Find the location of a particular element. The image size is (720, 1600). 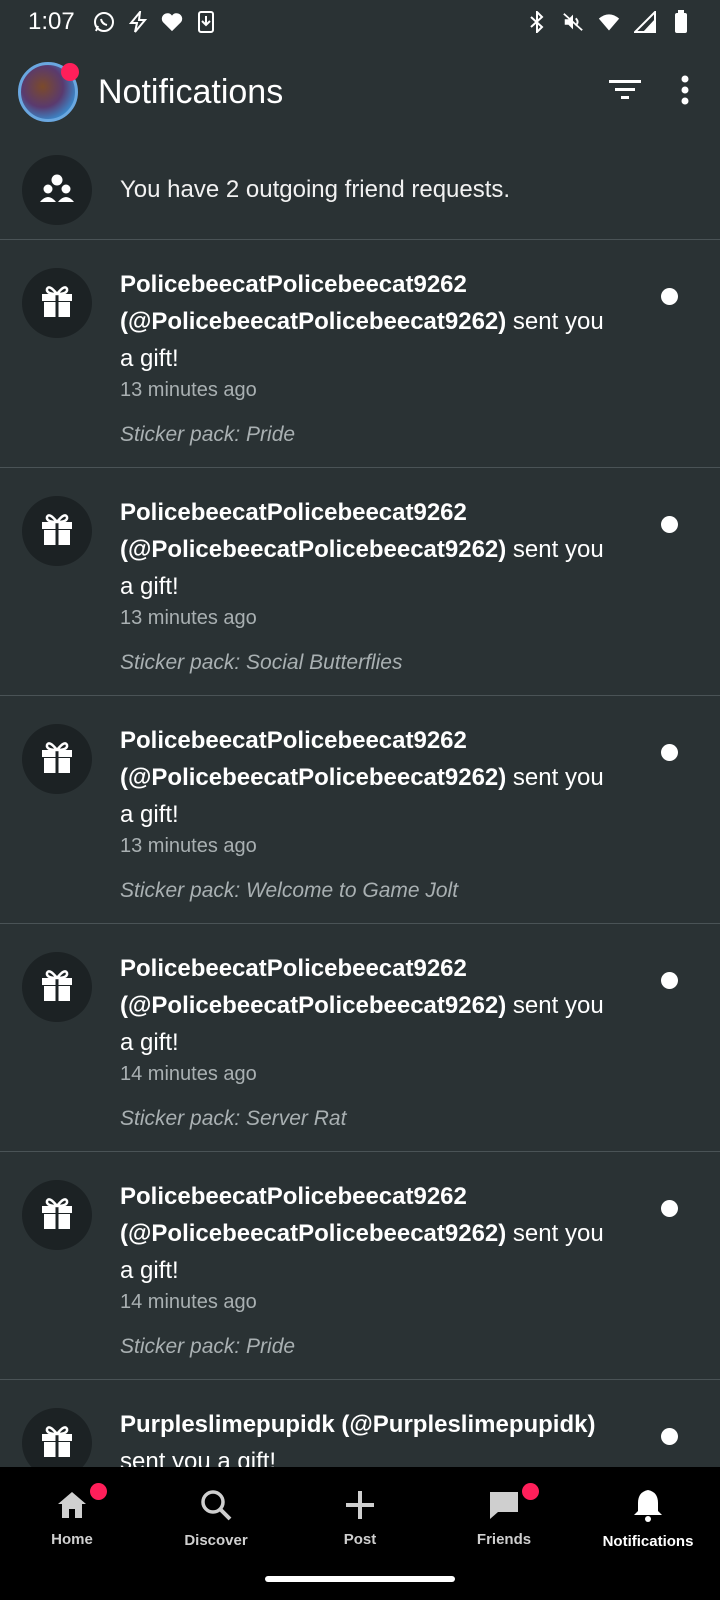

avatar is located at coordinates (48, 92).